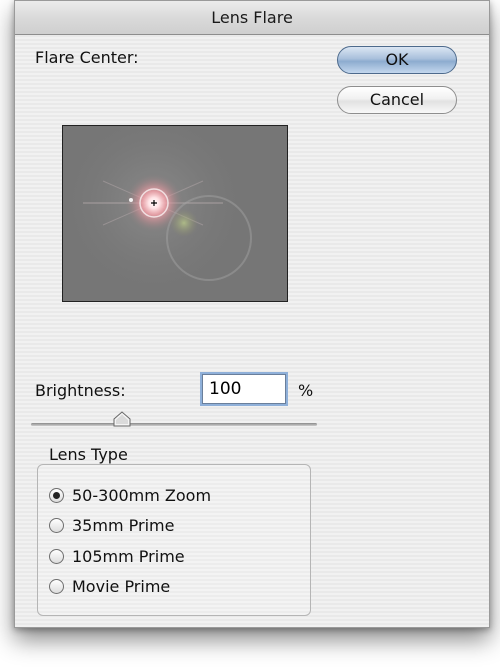 The width and height of the screenshot is (500, 667). Describe the element at coordinates (56, 495) in the screenshot. I see `radio-checked-icon` at that location.